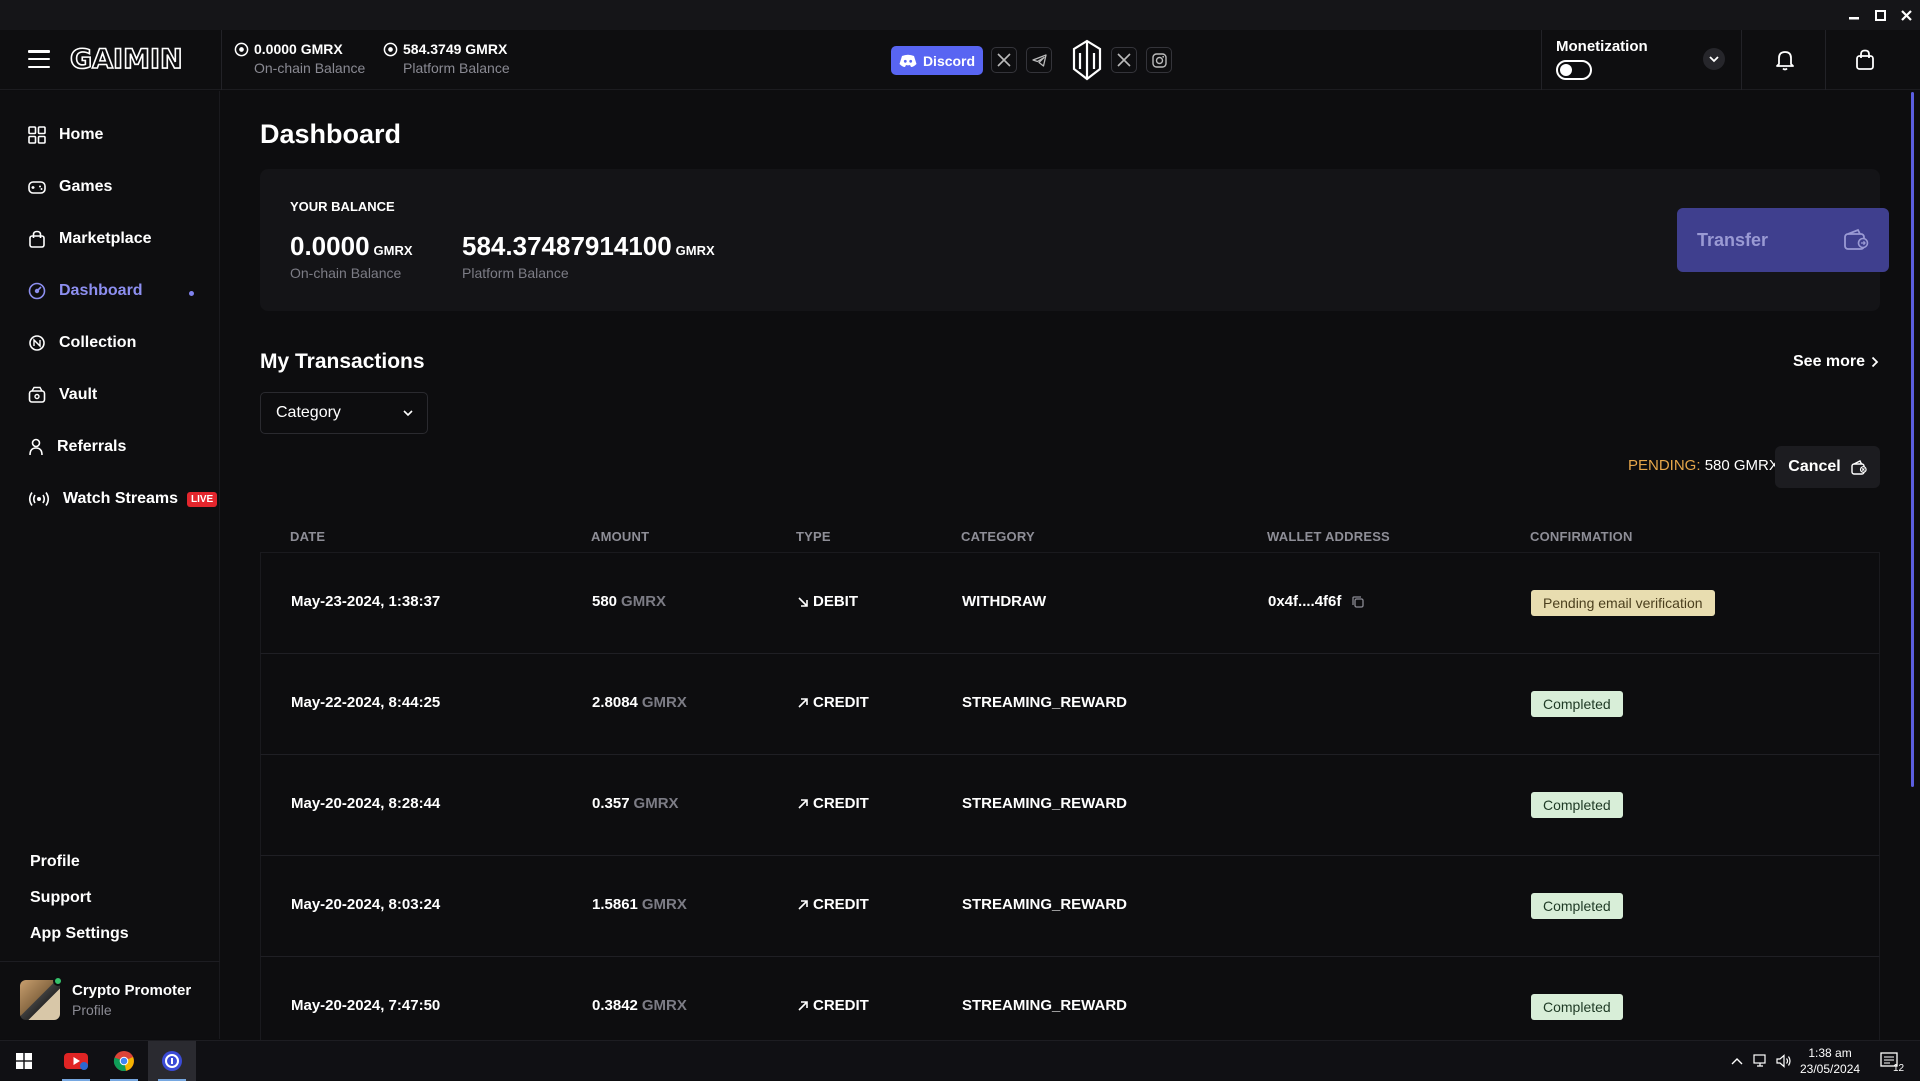 This screenshot has height=1081, width=1920. Describe the element at coordinates (611, 803) in the screenshot. I see `row-amount-value: 0.357` at that location.